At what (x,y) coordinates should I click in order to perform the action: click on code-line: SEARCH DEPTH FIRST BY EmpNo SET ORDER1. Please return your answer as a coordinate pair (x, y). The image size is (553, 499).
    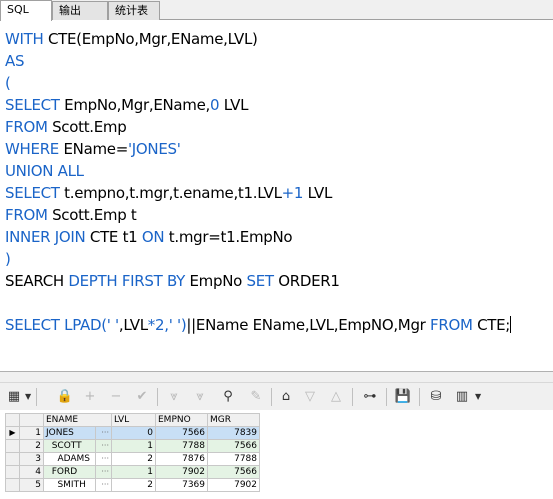
    Looking at the image, I should click on (258, 281).